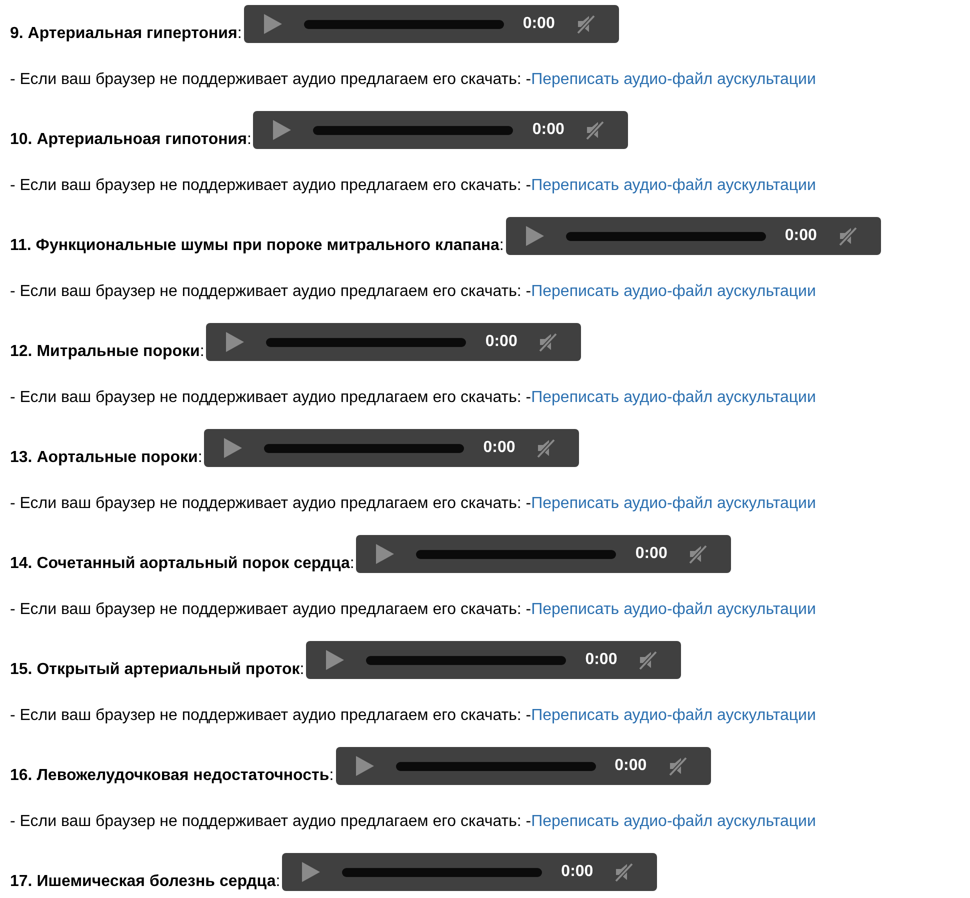 The image size is (970, 898). Describe the element at coordinates (107, 352) in the screenshot. I see `section-heading: 12. Митральные пороки:` at that location.